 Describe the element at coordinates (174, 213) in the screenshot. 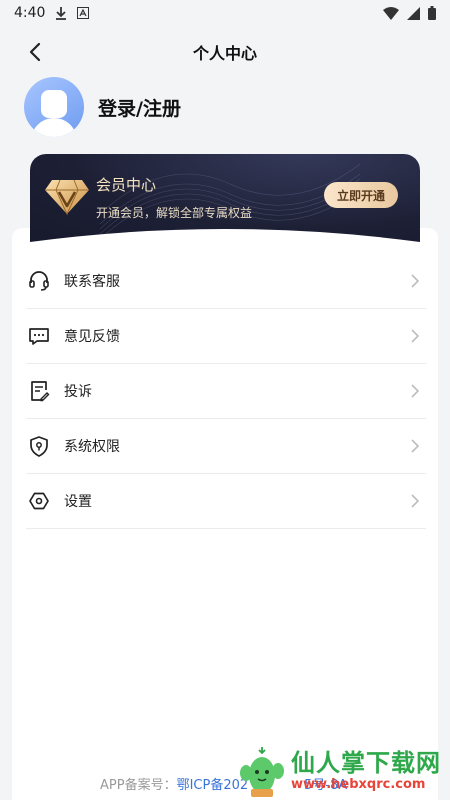

I see `vip-subtitle: 开通会员，解锁全部专属权益` at that location.